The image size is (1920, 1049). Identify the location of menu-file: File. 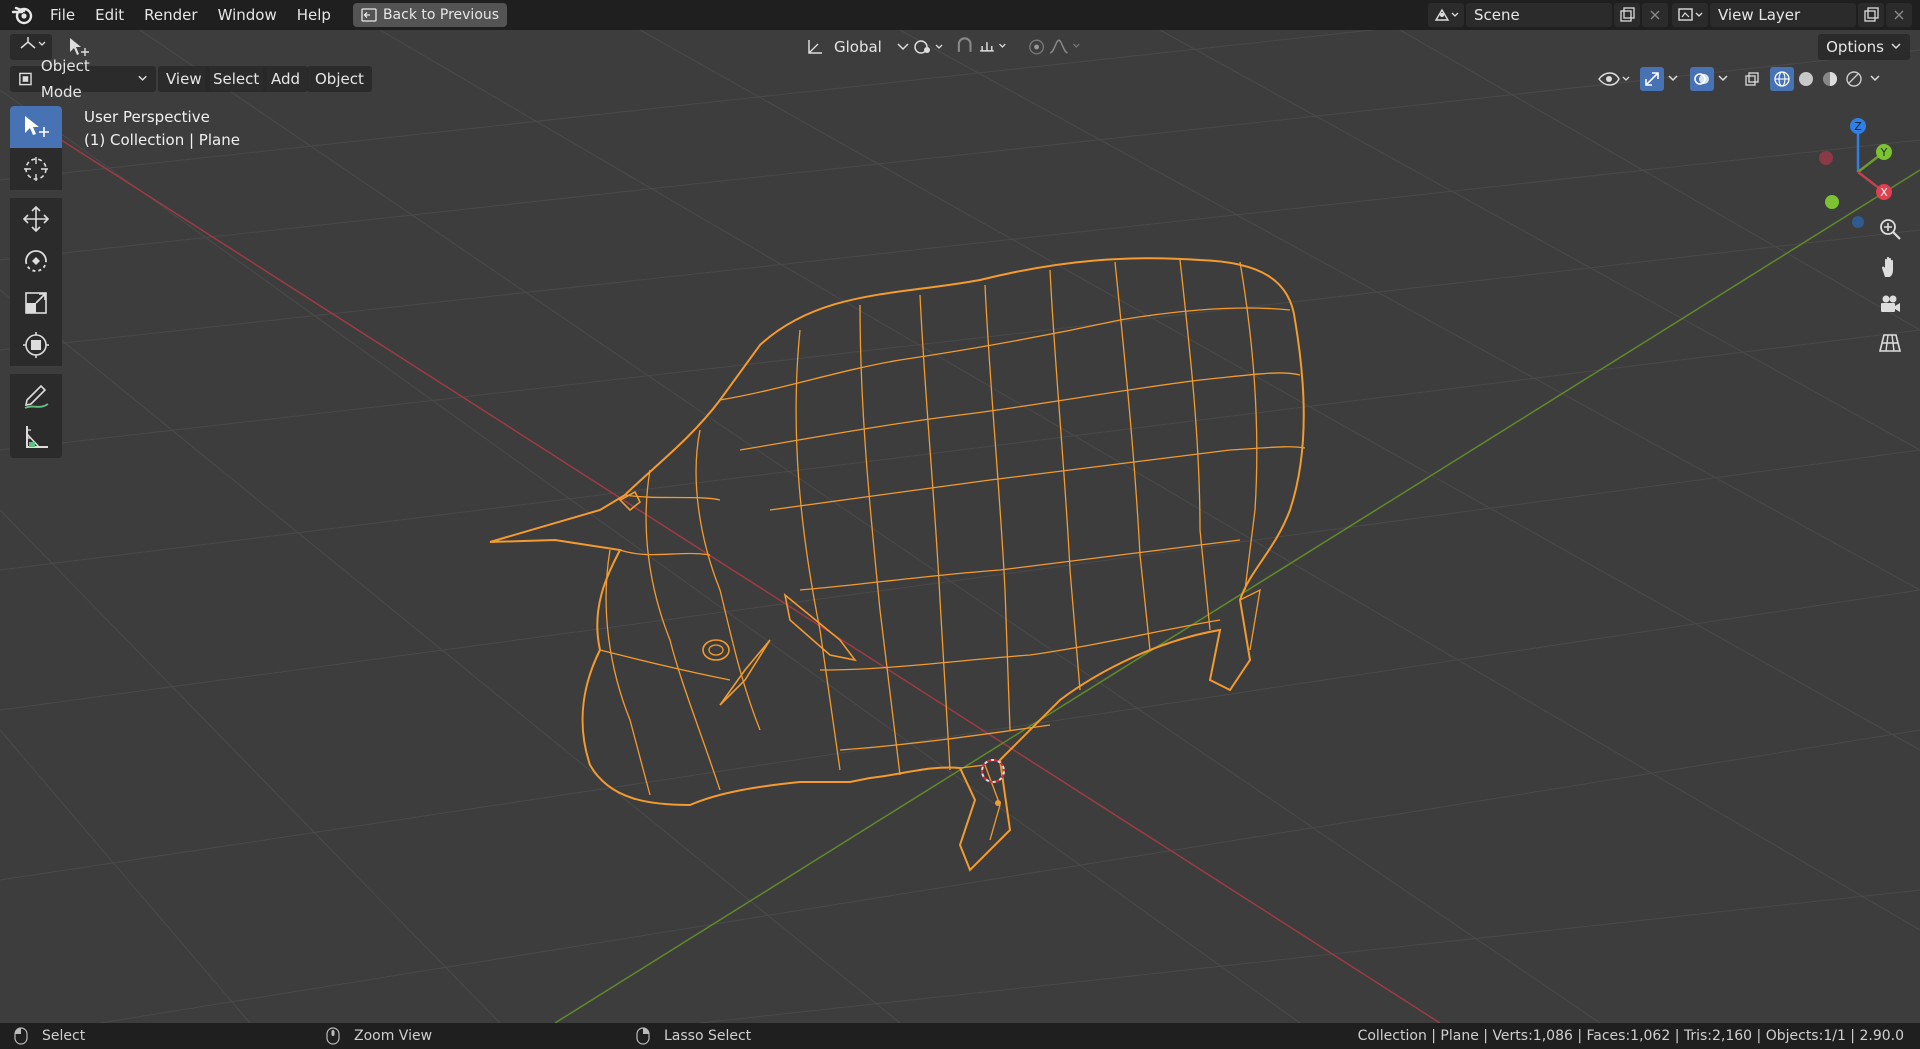
(62, 15).